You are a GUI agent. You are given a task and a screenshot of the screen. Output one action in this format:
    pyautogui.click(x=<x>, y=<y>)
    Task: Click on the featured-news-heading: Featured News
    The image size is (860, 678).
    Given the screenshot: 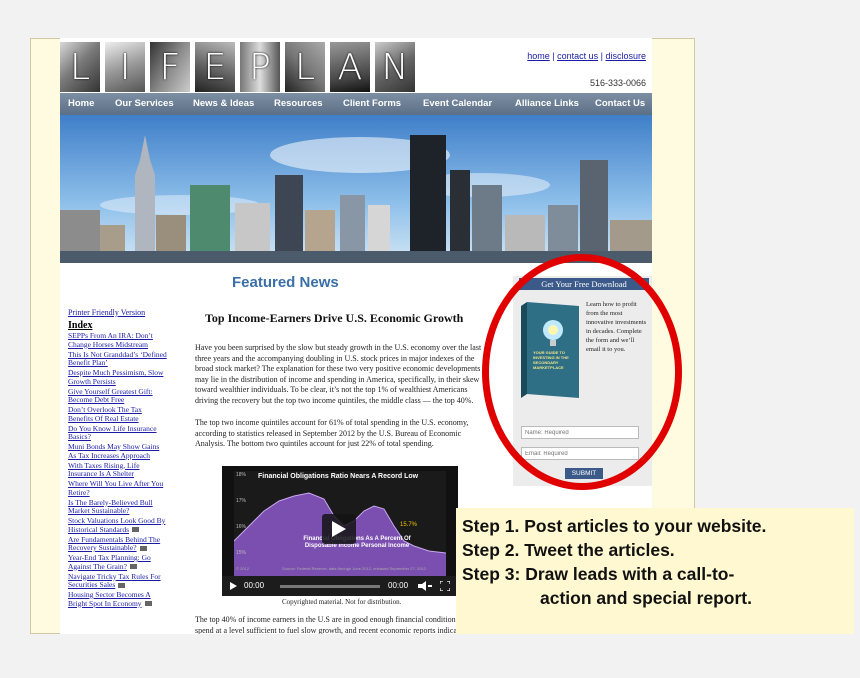 What is the action you would take?
    pyautogui.click(x=285, y=282)
    